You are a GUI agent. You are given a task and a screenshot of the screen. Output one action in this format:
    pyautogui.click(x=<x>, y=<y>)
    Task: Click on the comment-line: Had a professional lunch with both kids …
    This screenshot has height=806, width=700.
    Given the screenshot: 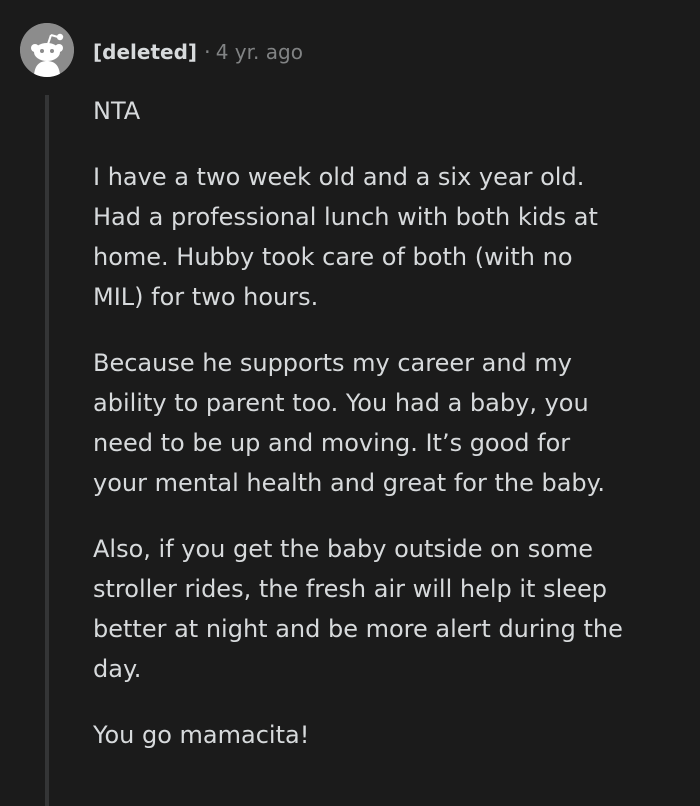 What is the action you would take?
    pyautogui.click(x=345, y=217)
    